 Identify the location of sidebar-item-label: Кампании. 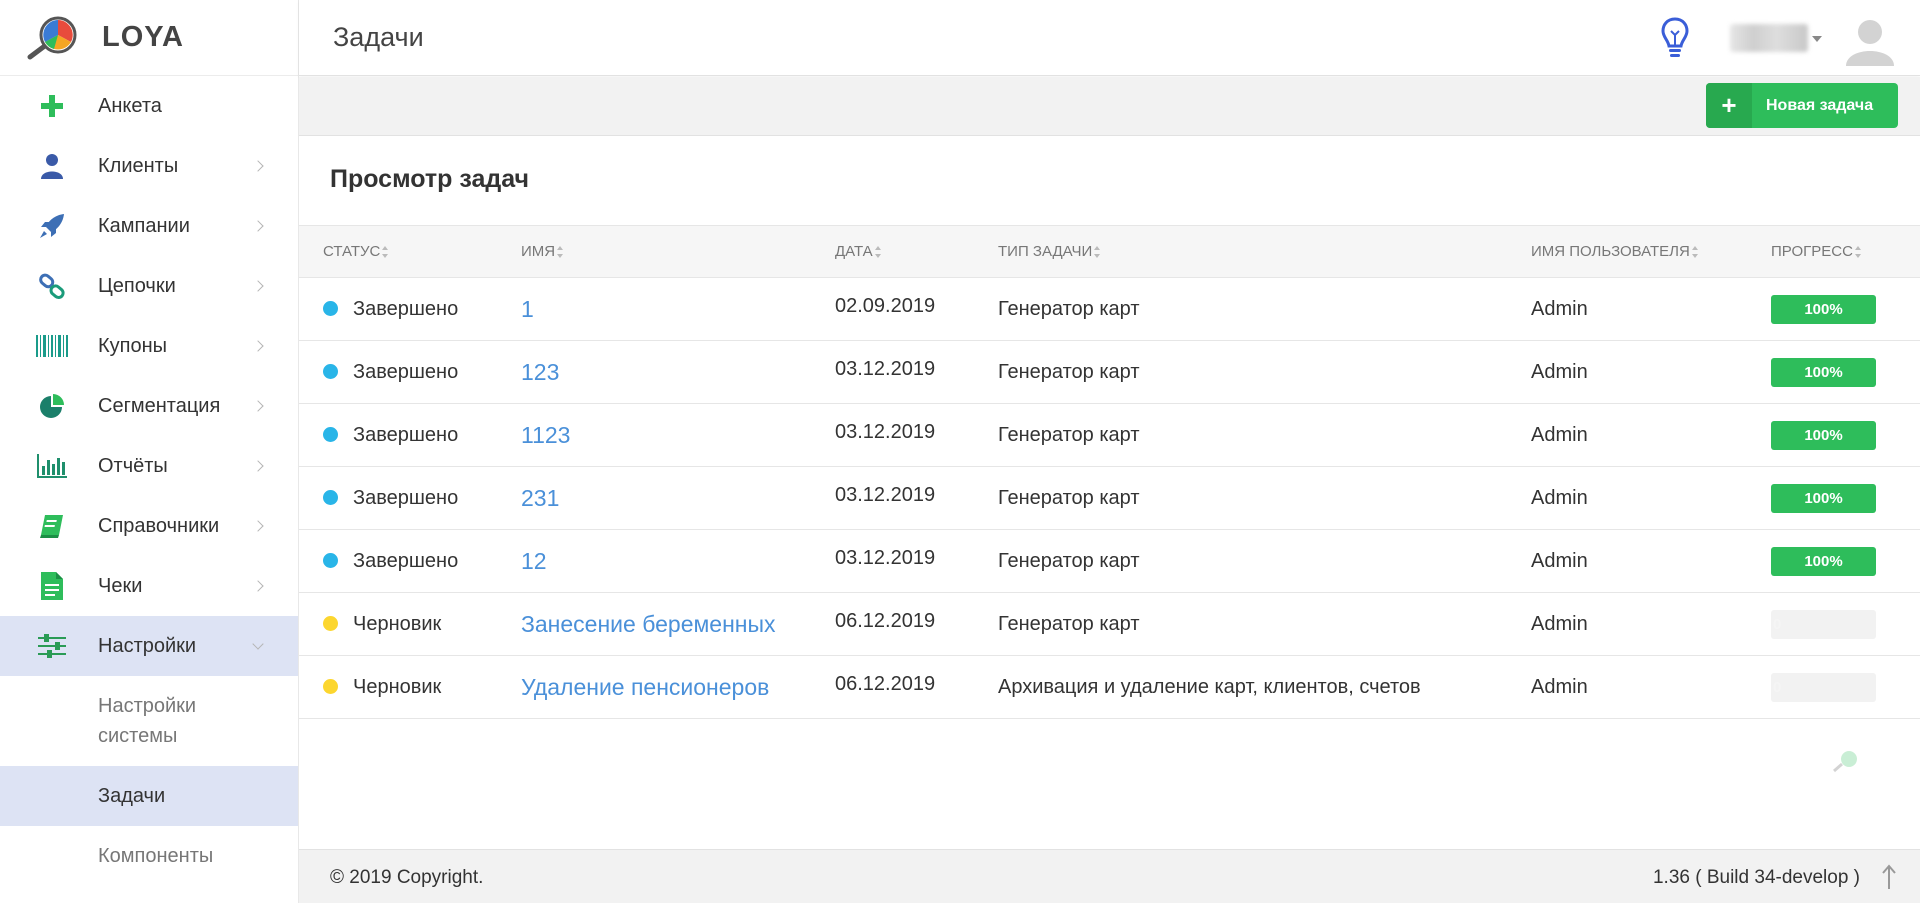
(144, 225).